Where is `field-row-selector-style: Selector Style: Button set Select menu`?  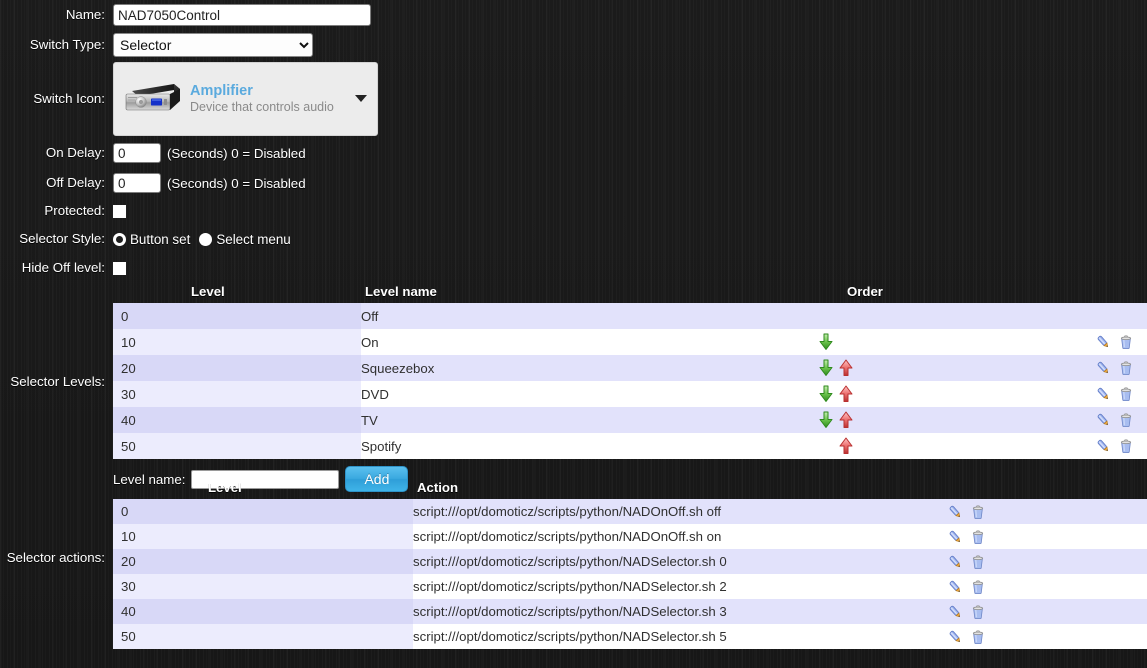
field-row-selector-style: Selector Style: Button set Select menu is located at coordinates (573, 239).